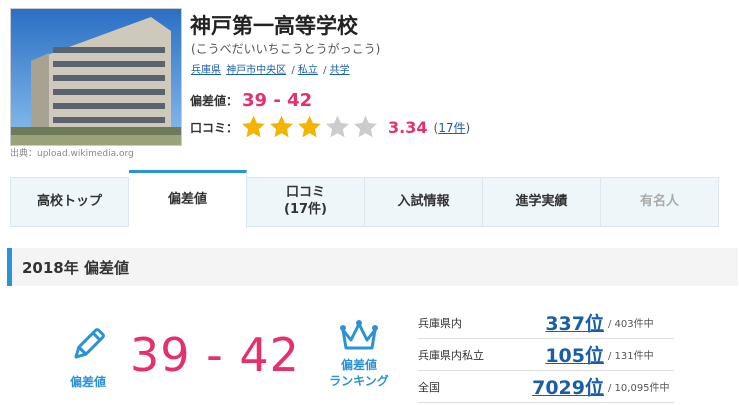 The image size is (739, 405). I want to click on pencil-icon, so click(89, 343).